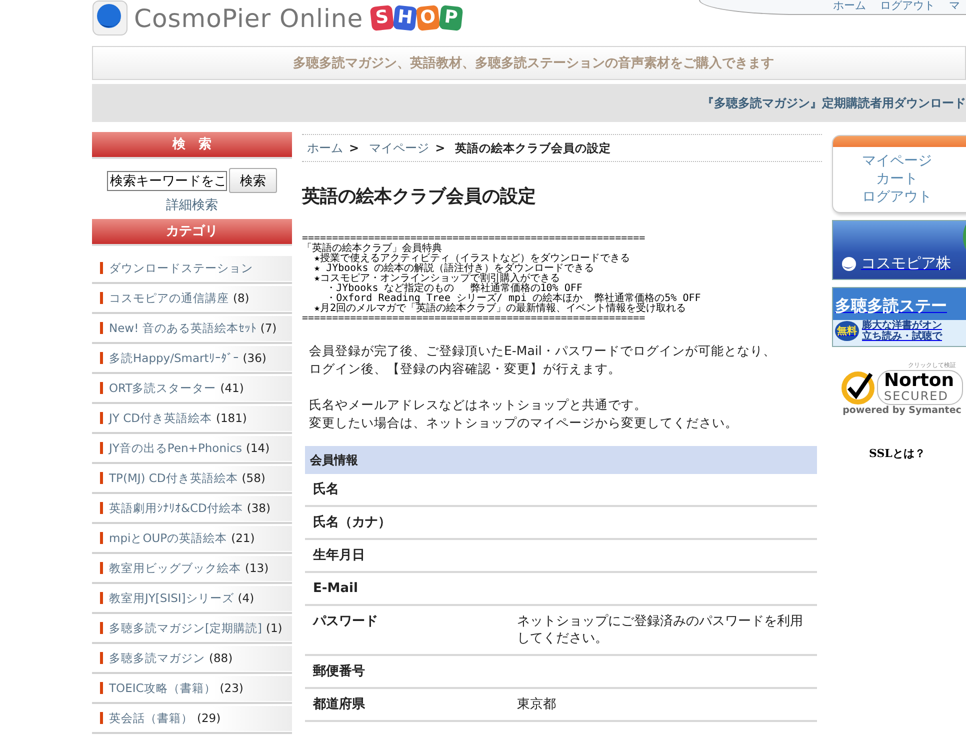 The height and width of the screenshot is (735, 966). What do you see at coordinates (171, 598) in the screenshot?
I see `category-name: 教室用JY[SISI]シリーズ` at bounding box center [171, 598].